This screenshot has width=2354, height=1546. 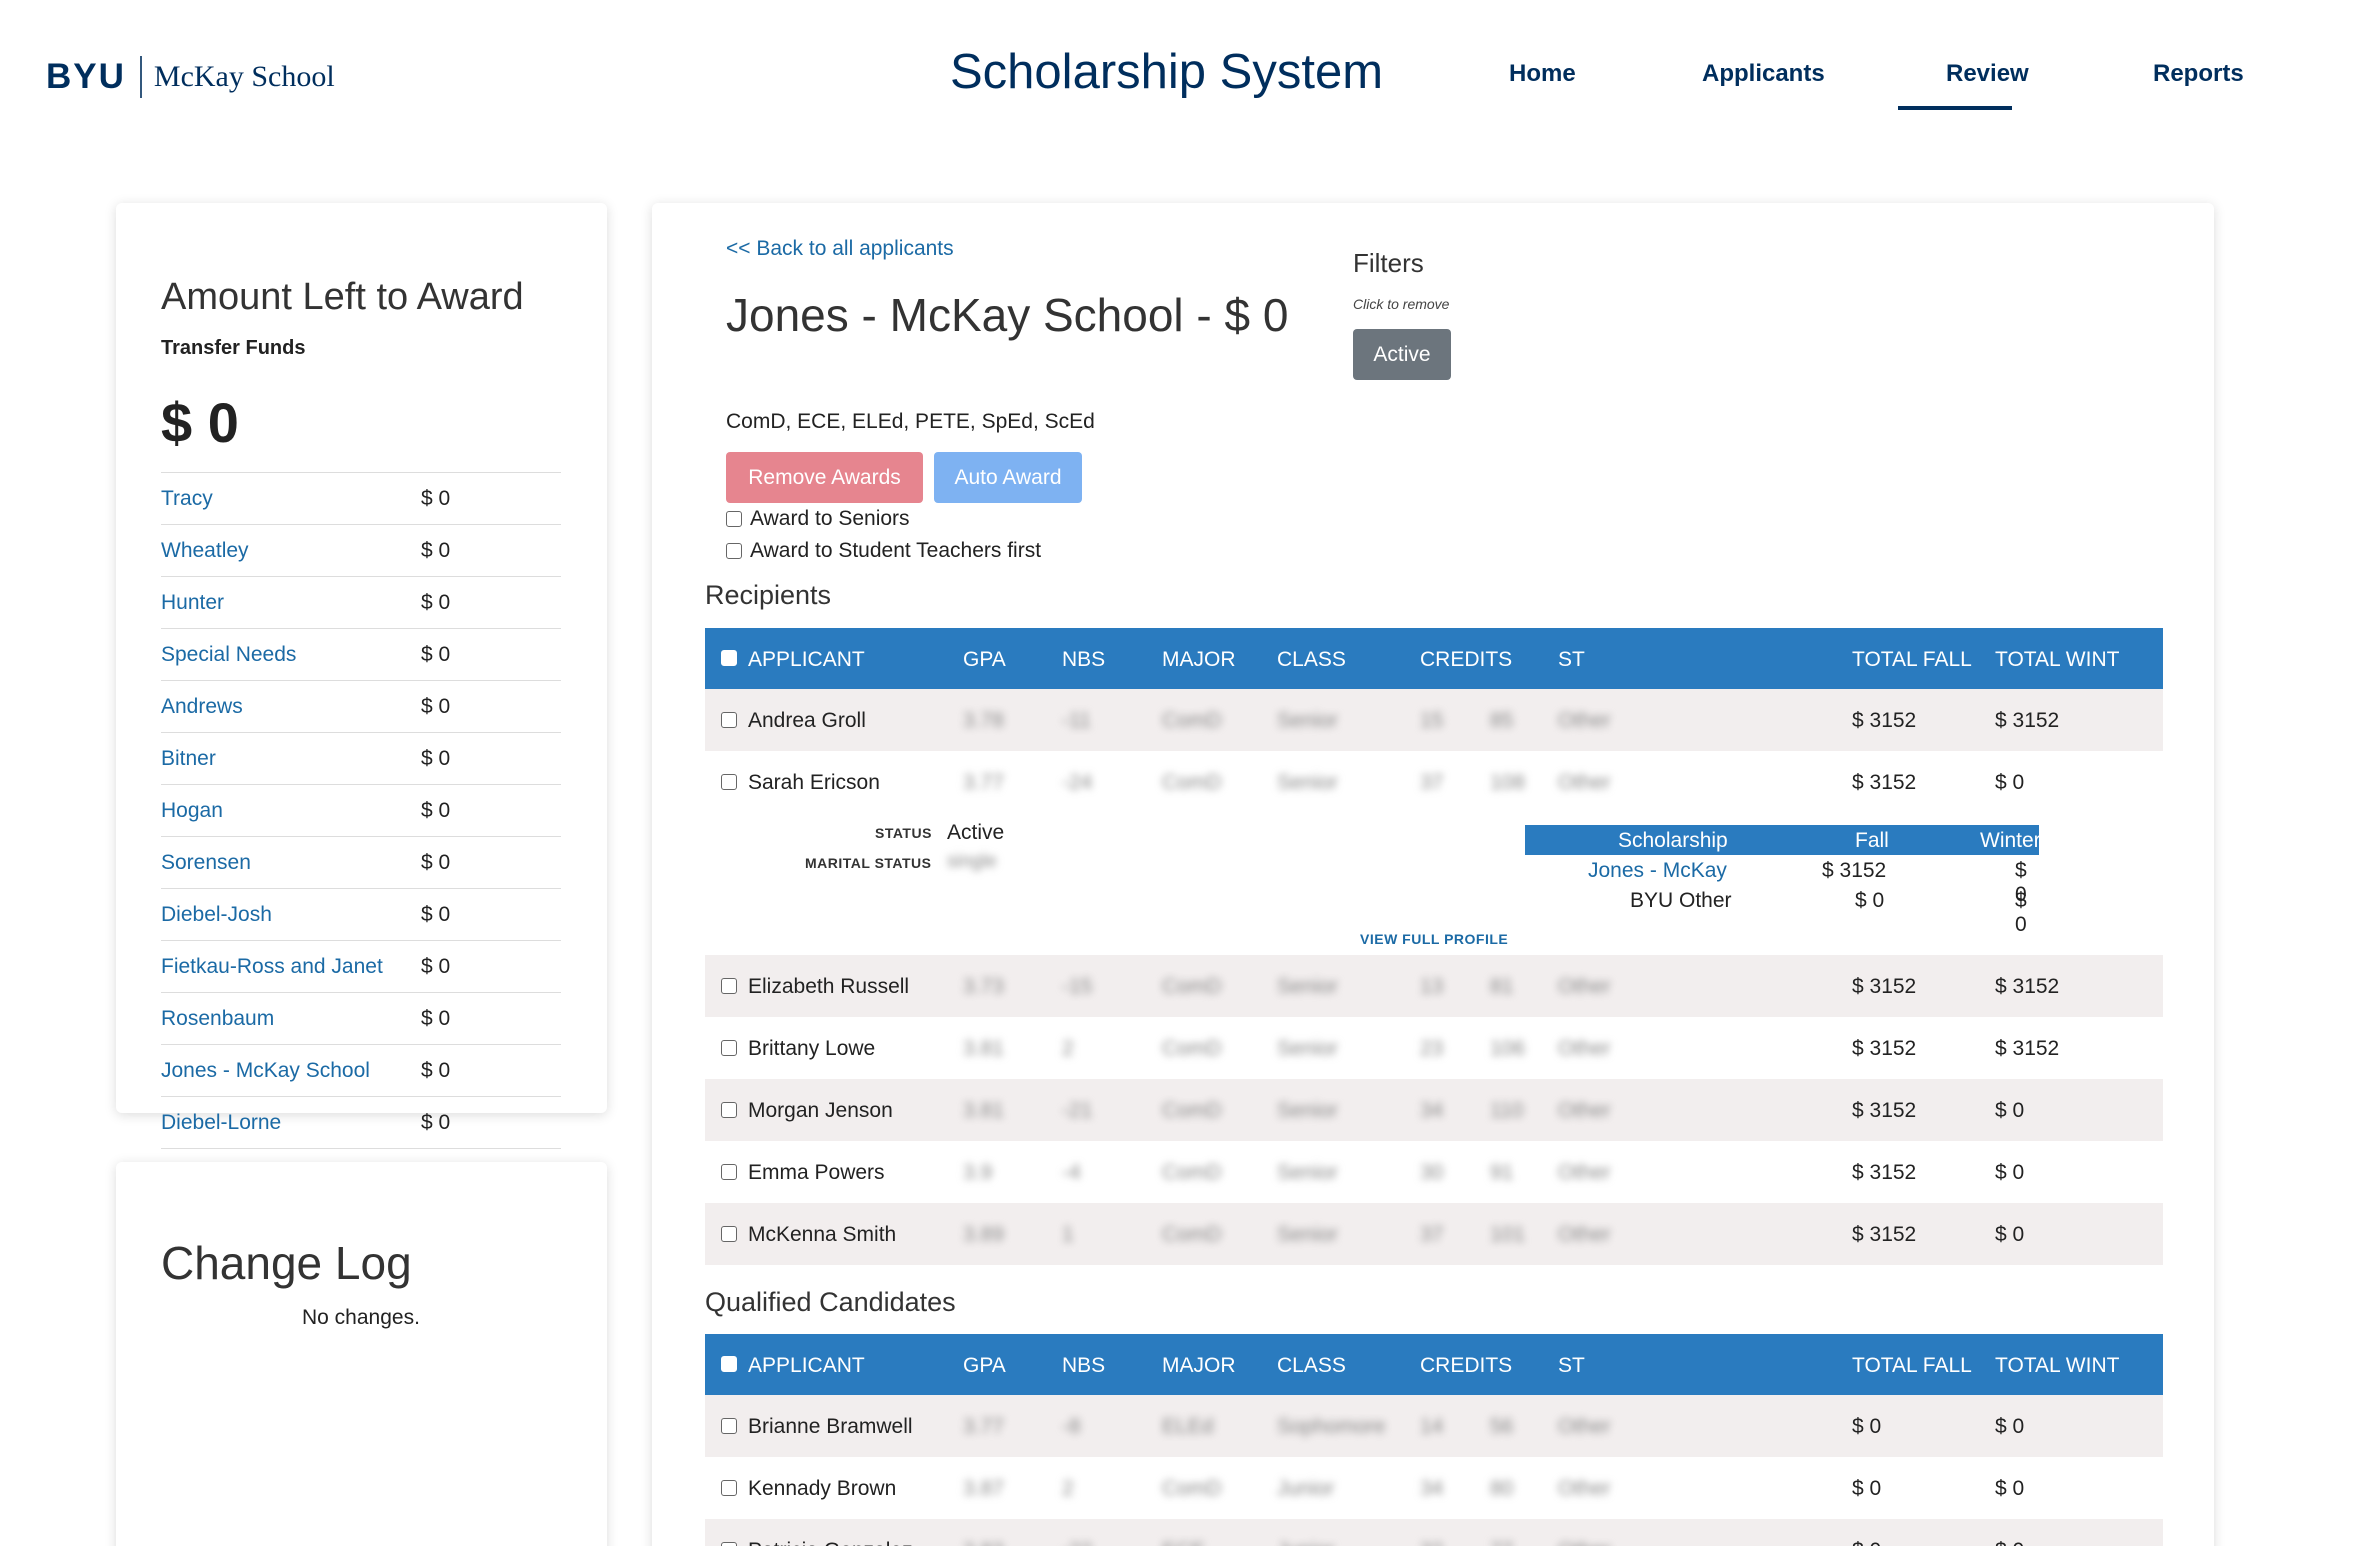 I want to click on view-full-profile-link: VIEW FULL PROFILE, so click(x=1434, y=939).